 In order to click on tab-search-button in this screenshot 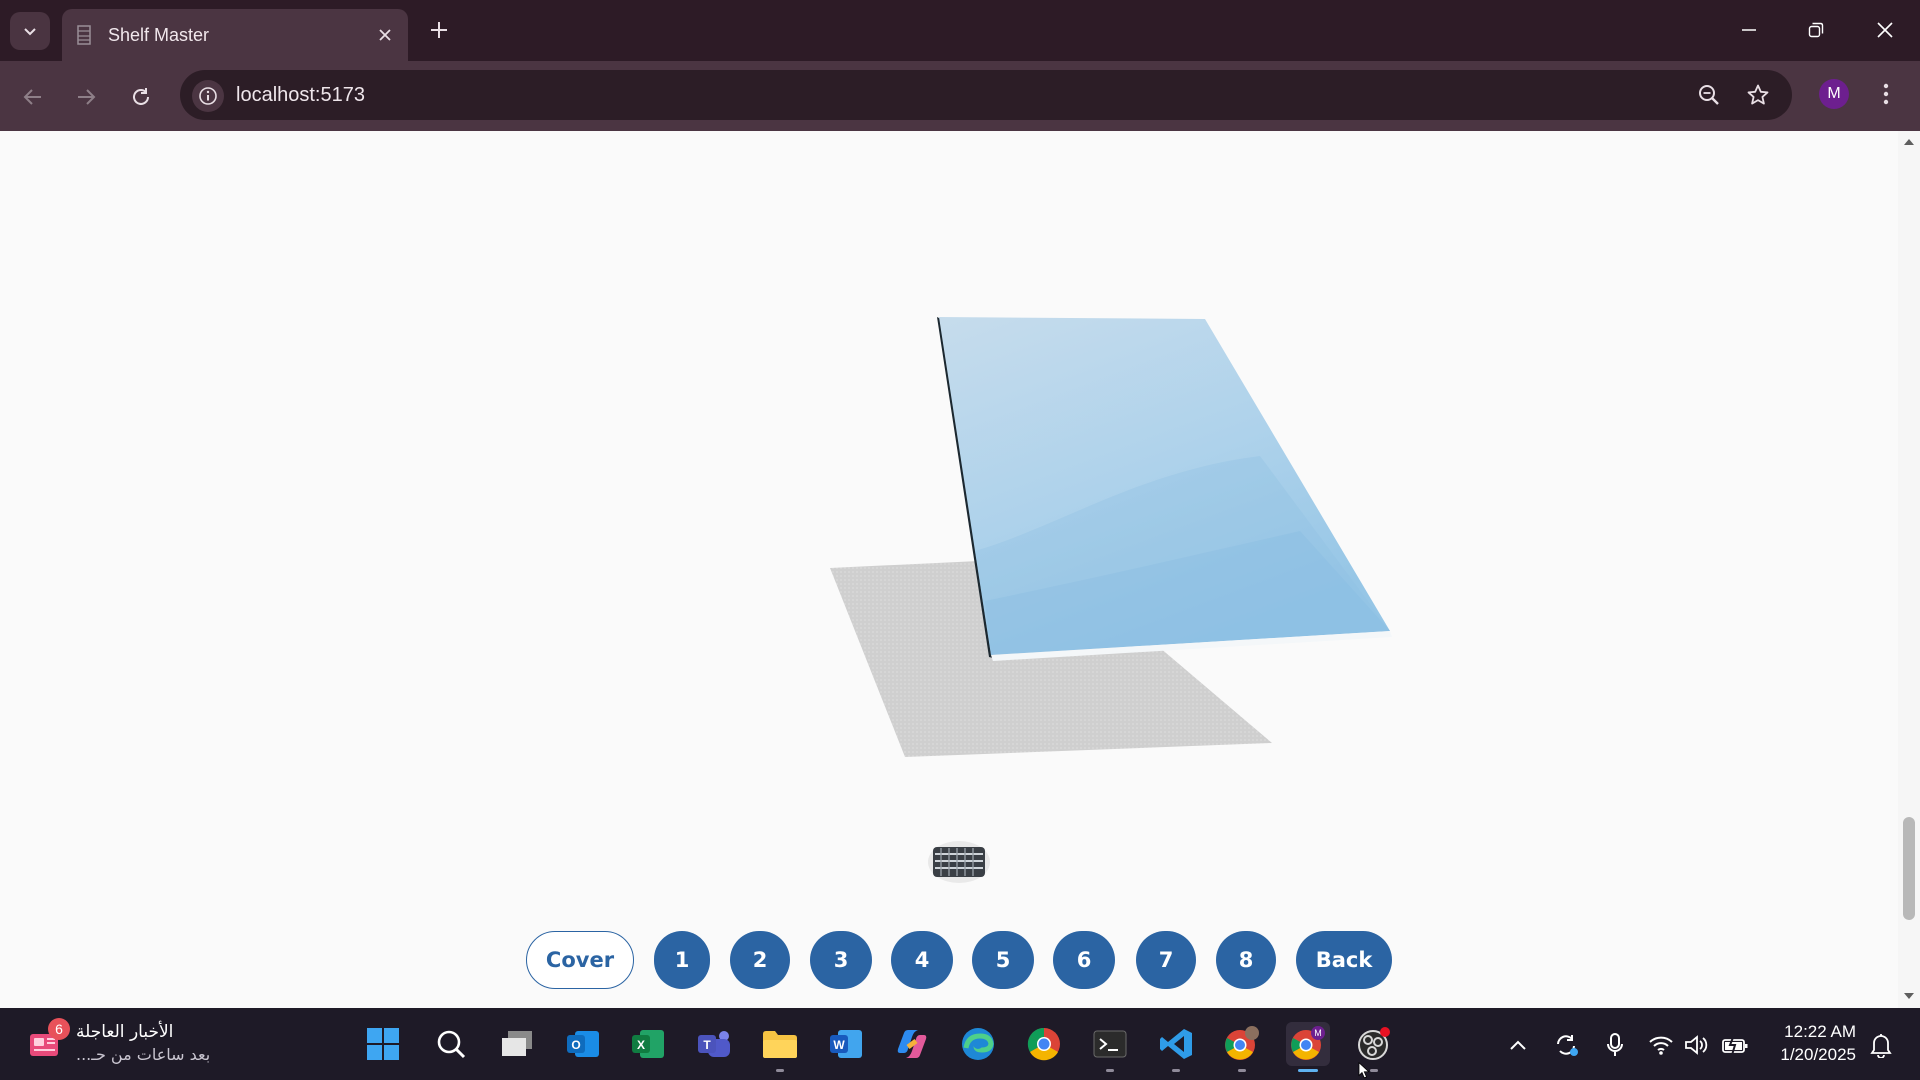, I will do `click(30, 31)`.